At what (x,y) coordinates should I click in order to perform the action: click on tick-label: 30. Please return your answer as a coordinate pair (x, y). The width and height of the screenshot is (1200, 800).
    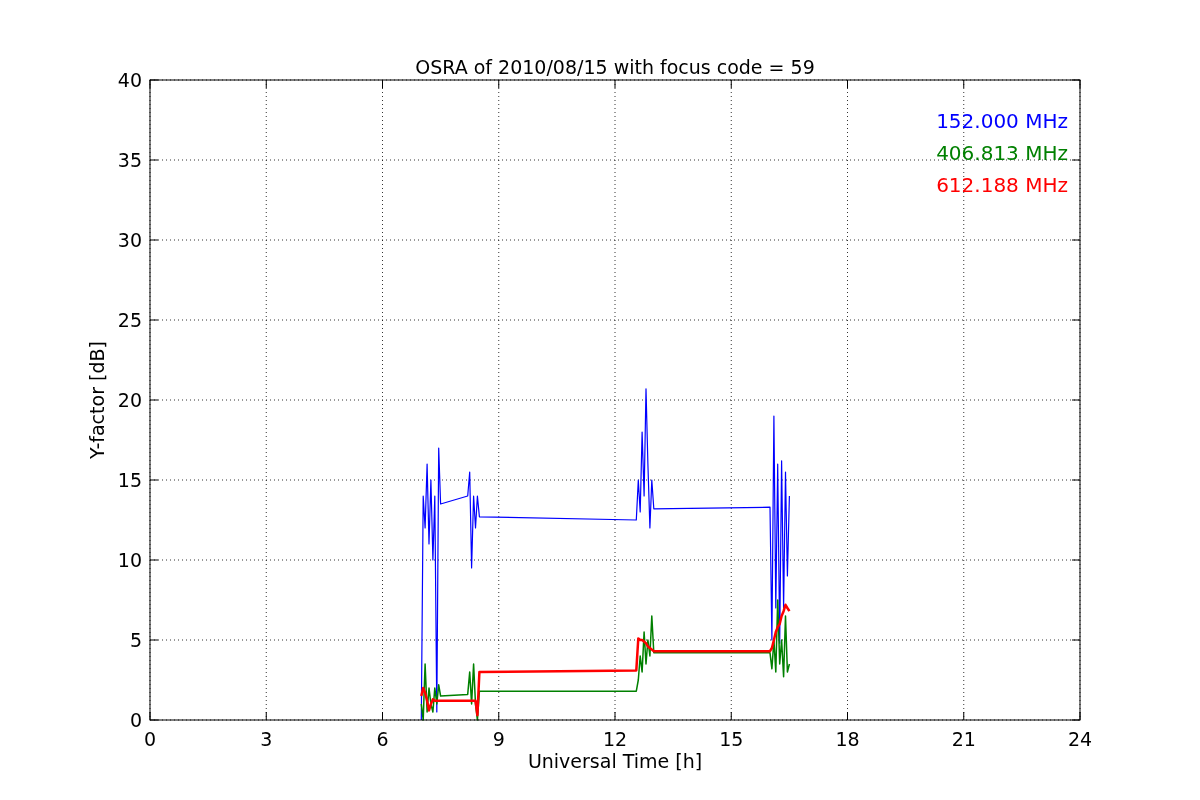
    Looking at the image, I should click on (129, 240).